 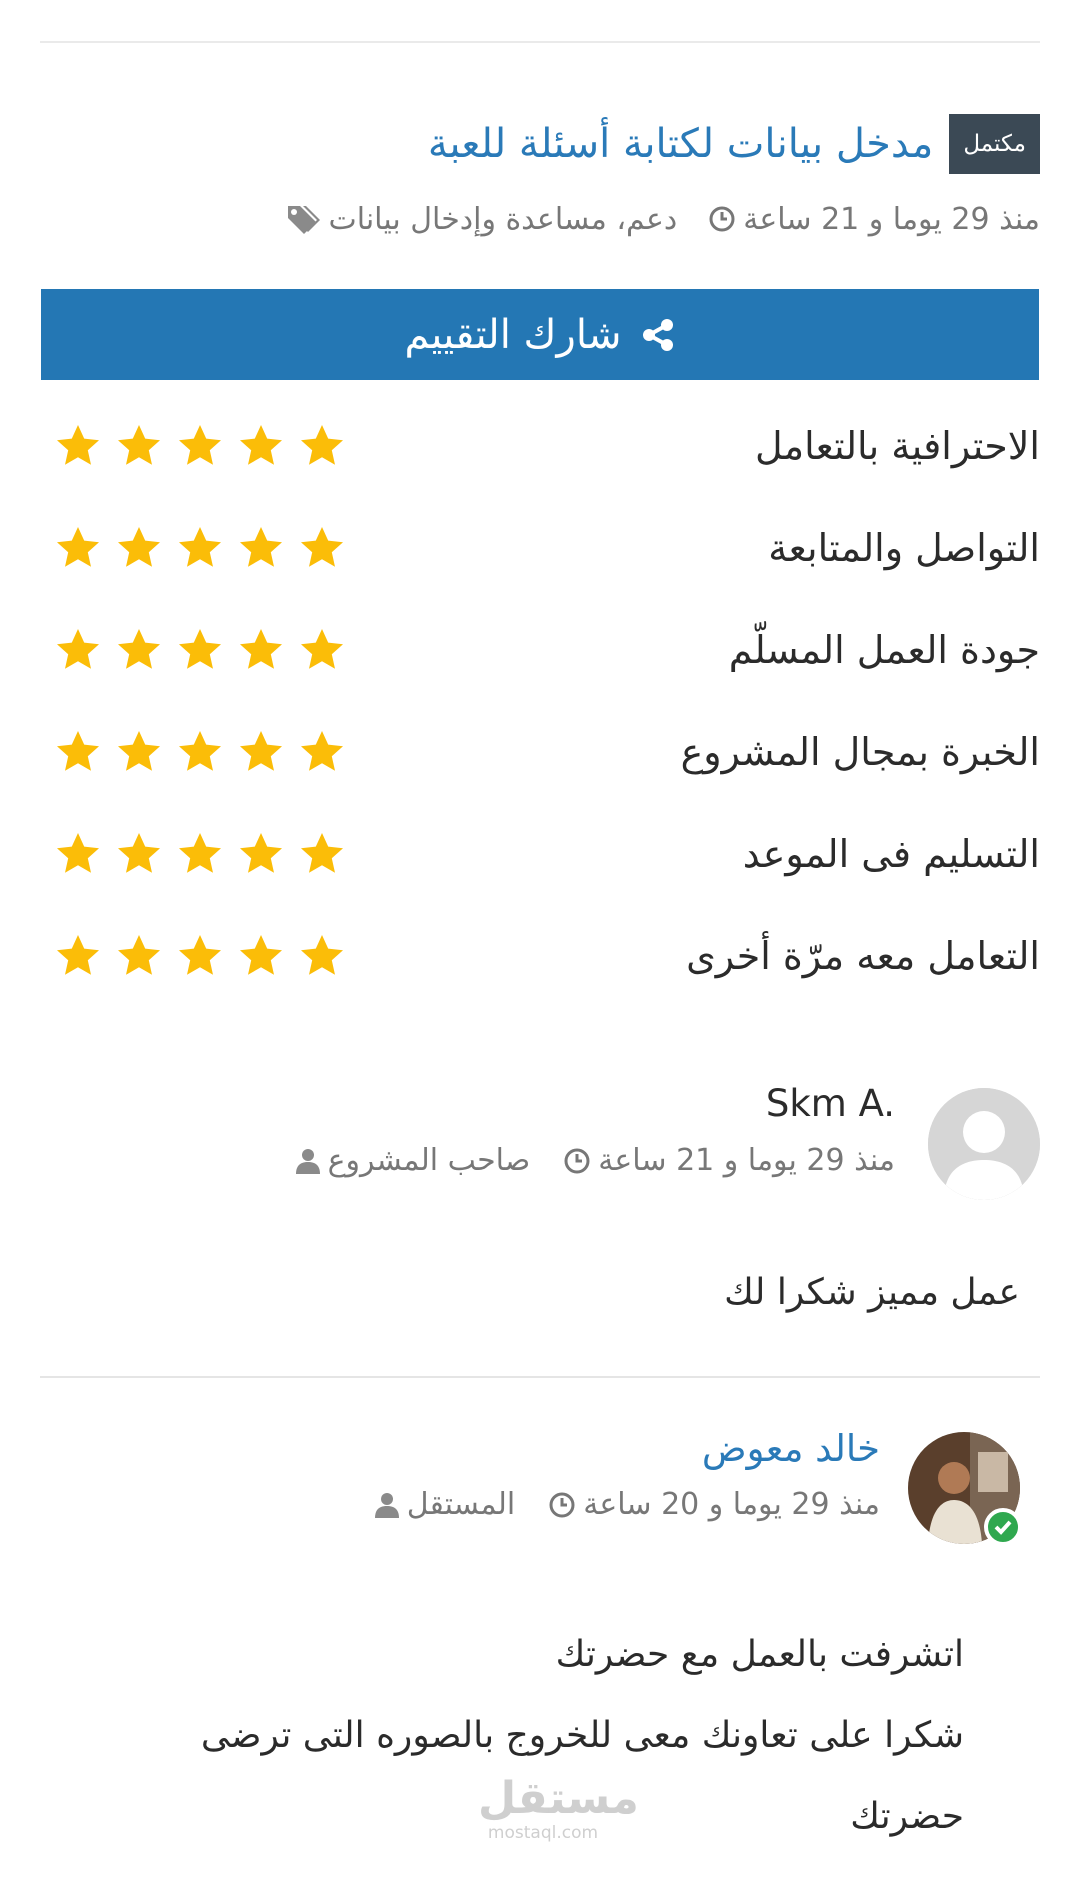 I want to click on published-time: منذ 29 يوما و 21 ساعة, so click(x=891, y=219).